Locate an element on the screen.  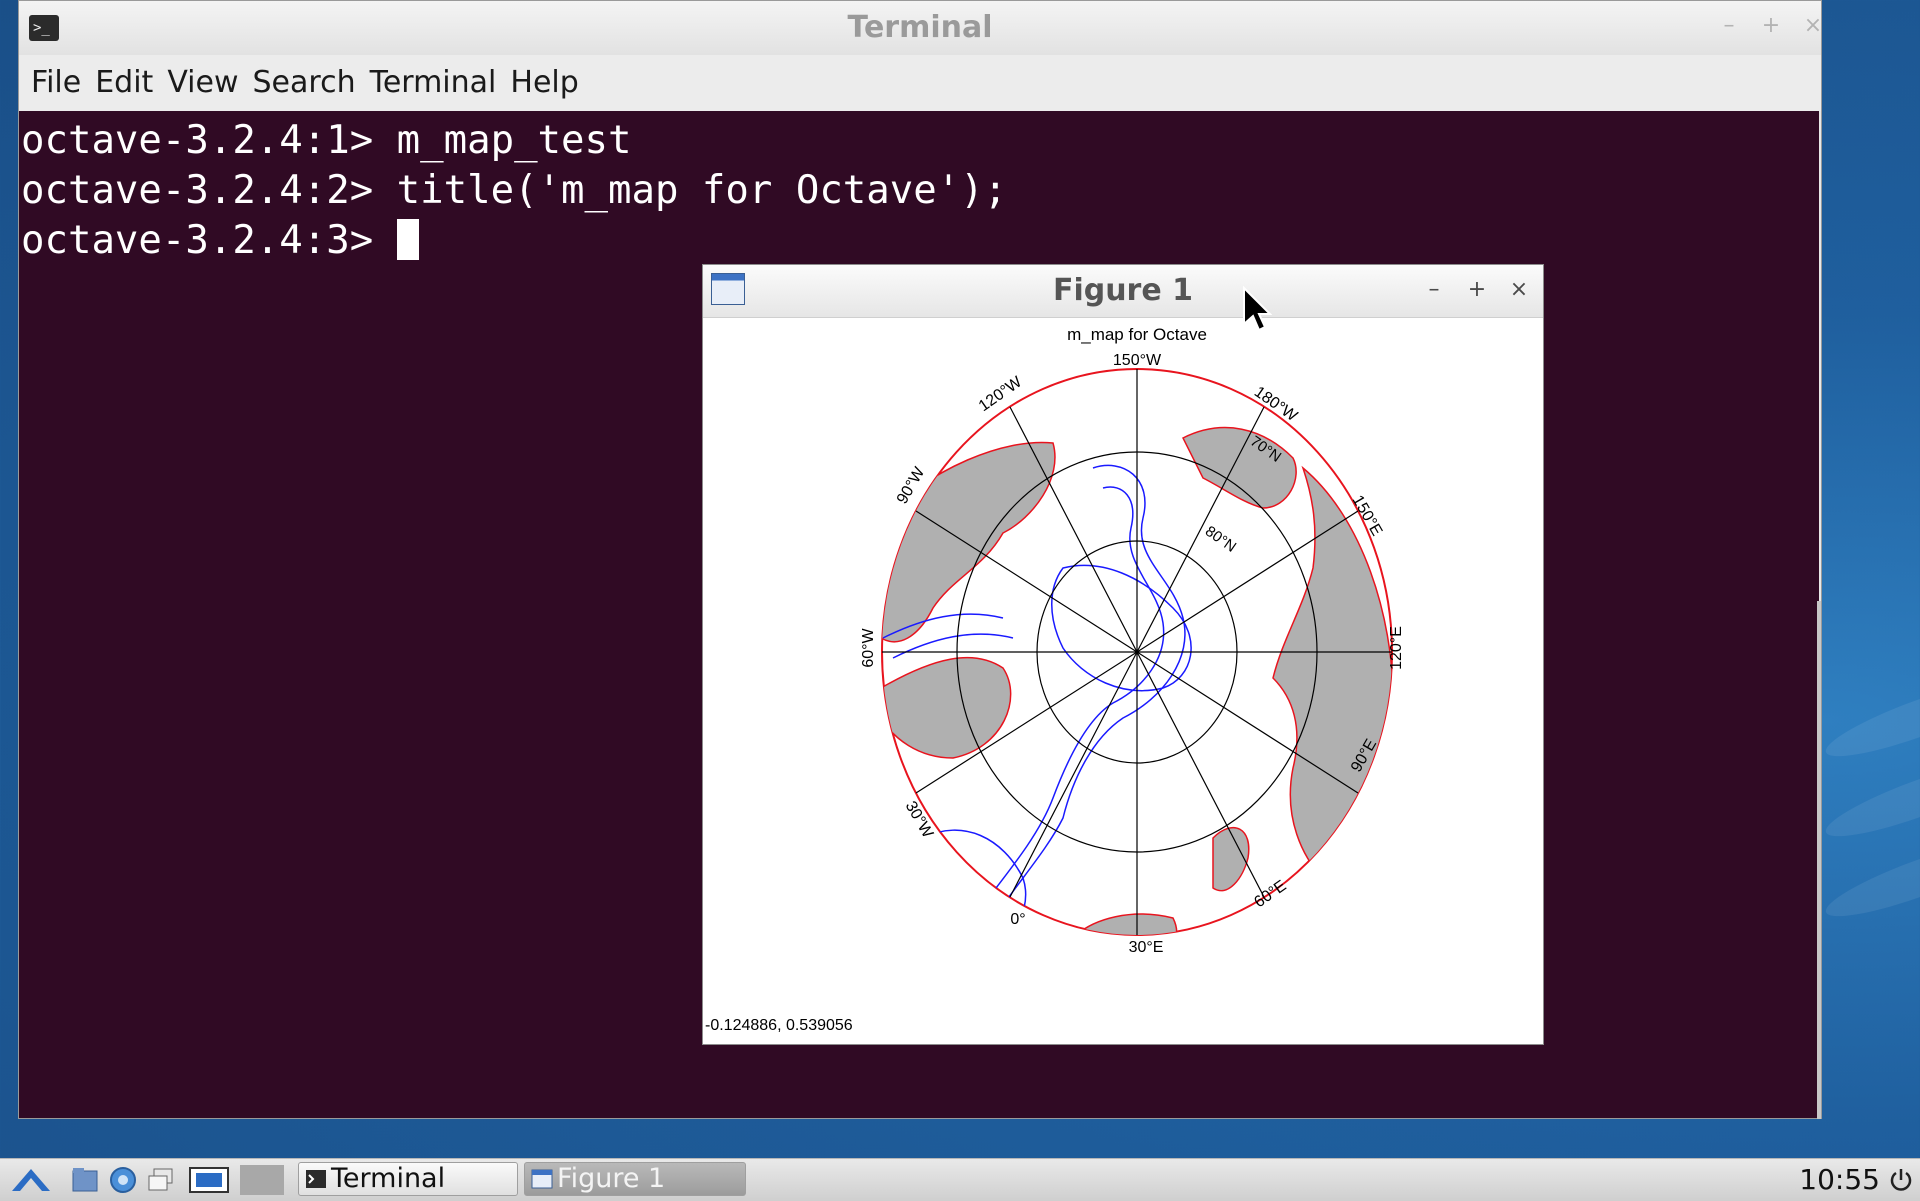
terminal-prompt-line: octave-3.2.4:3> is located at coordinates (220, 241).